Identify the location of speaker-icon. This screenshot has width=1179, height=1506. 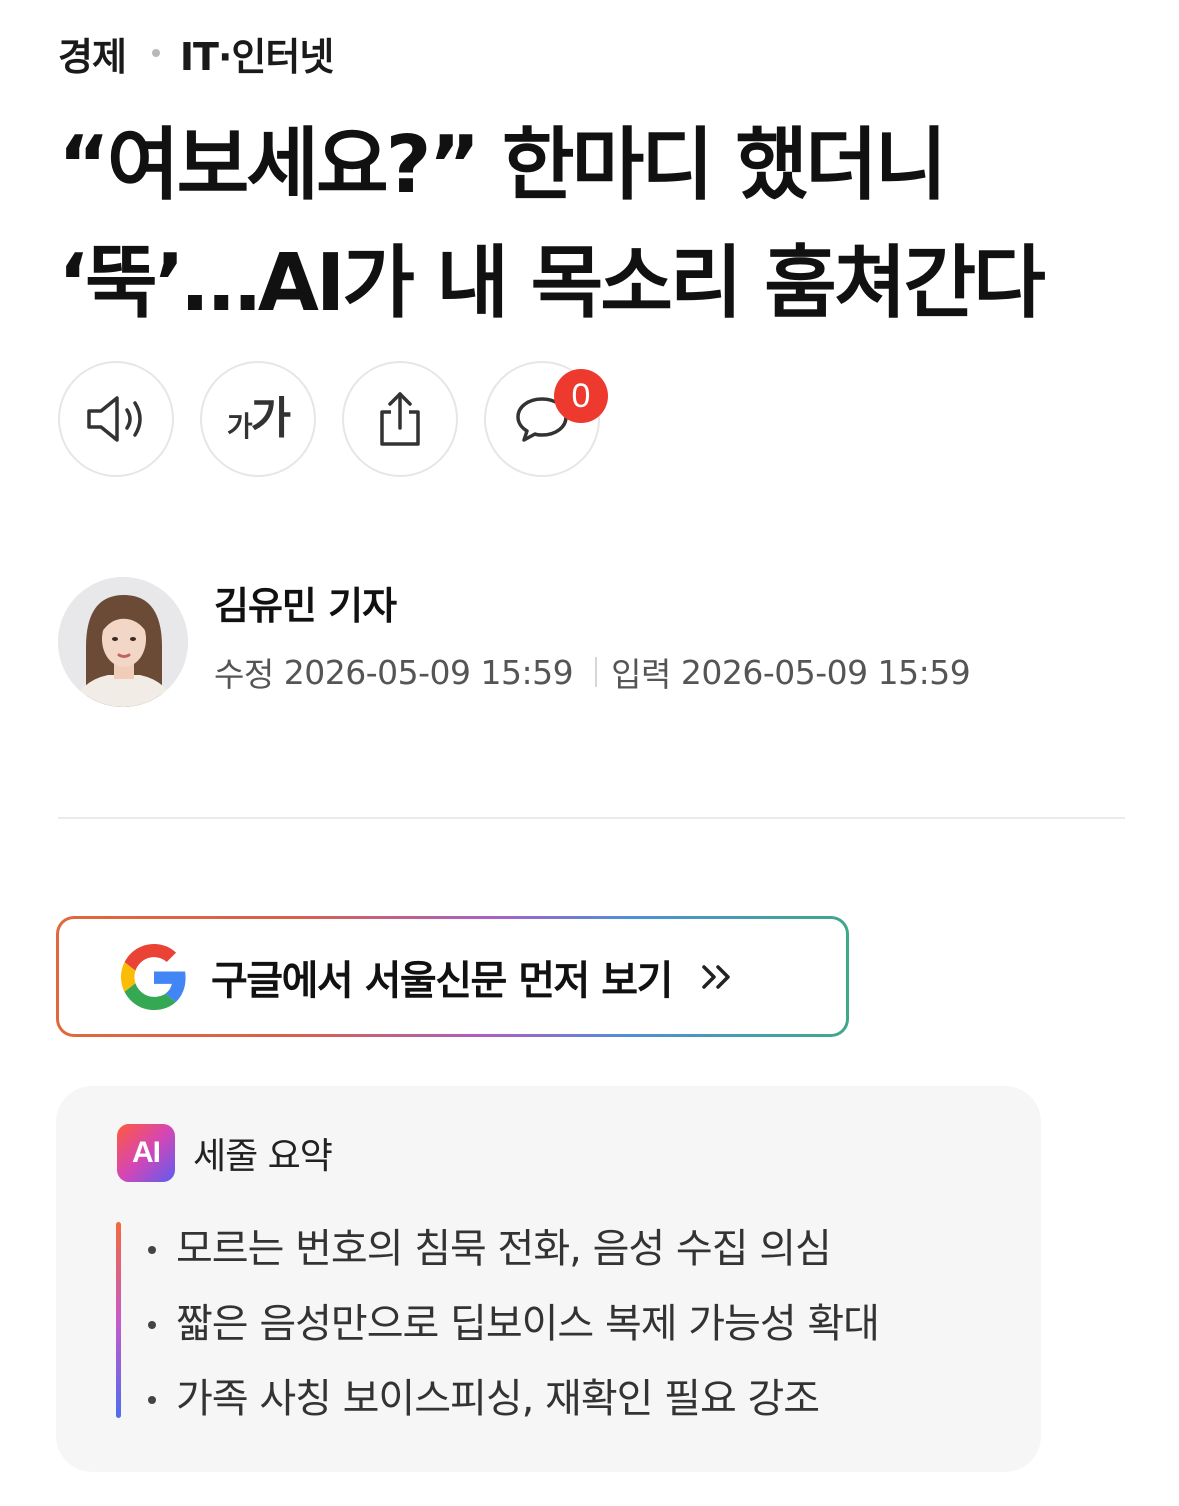
(114, 419).